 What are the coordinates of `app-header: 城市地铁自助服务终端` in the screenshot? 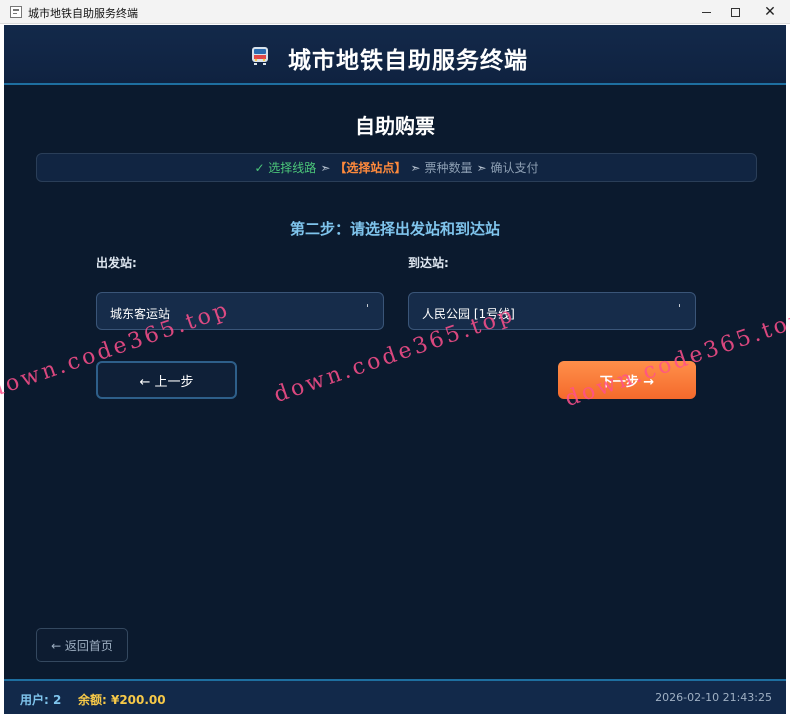 It's located at (395, 55).